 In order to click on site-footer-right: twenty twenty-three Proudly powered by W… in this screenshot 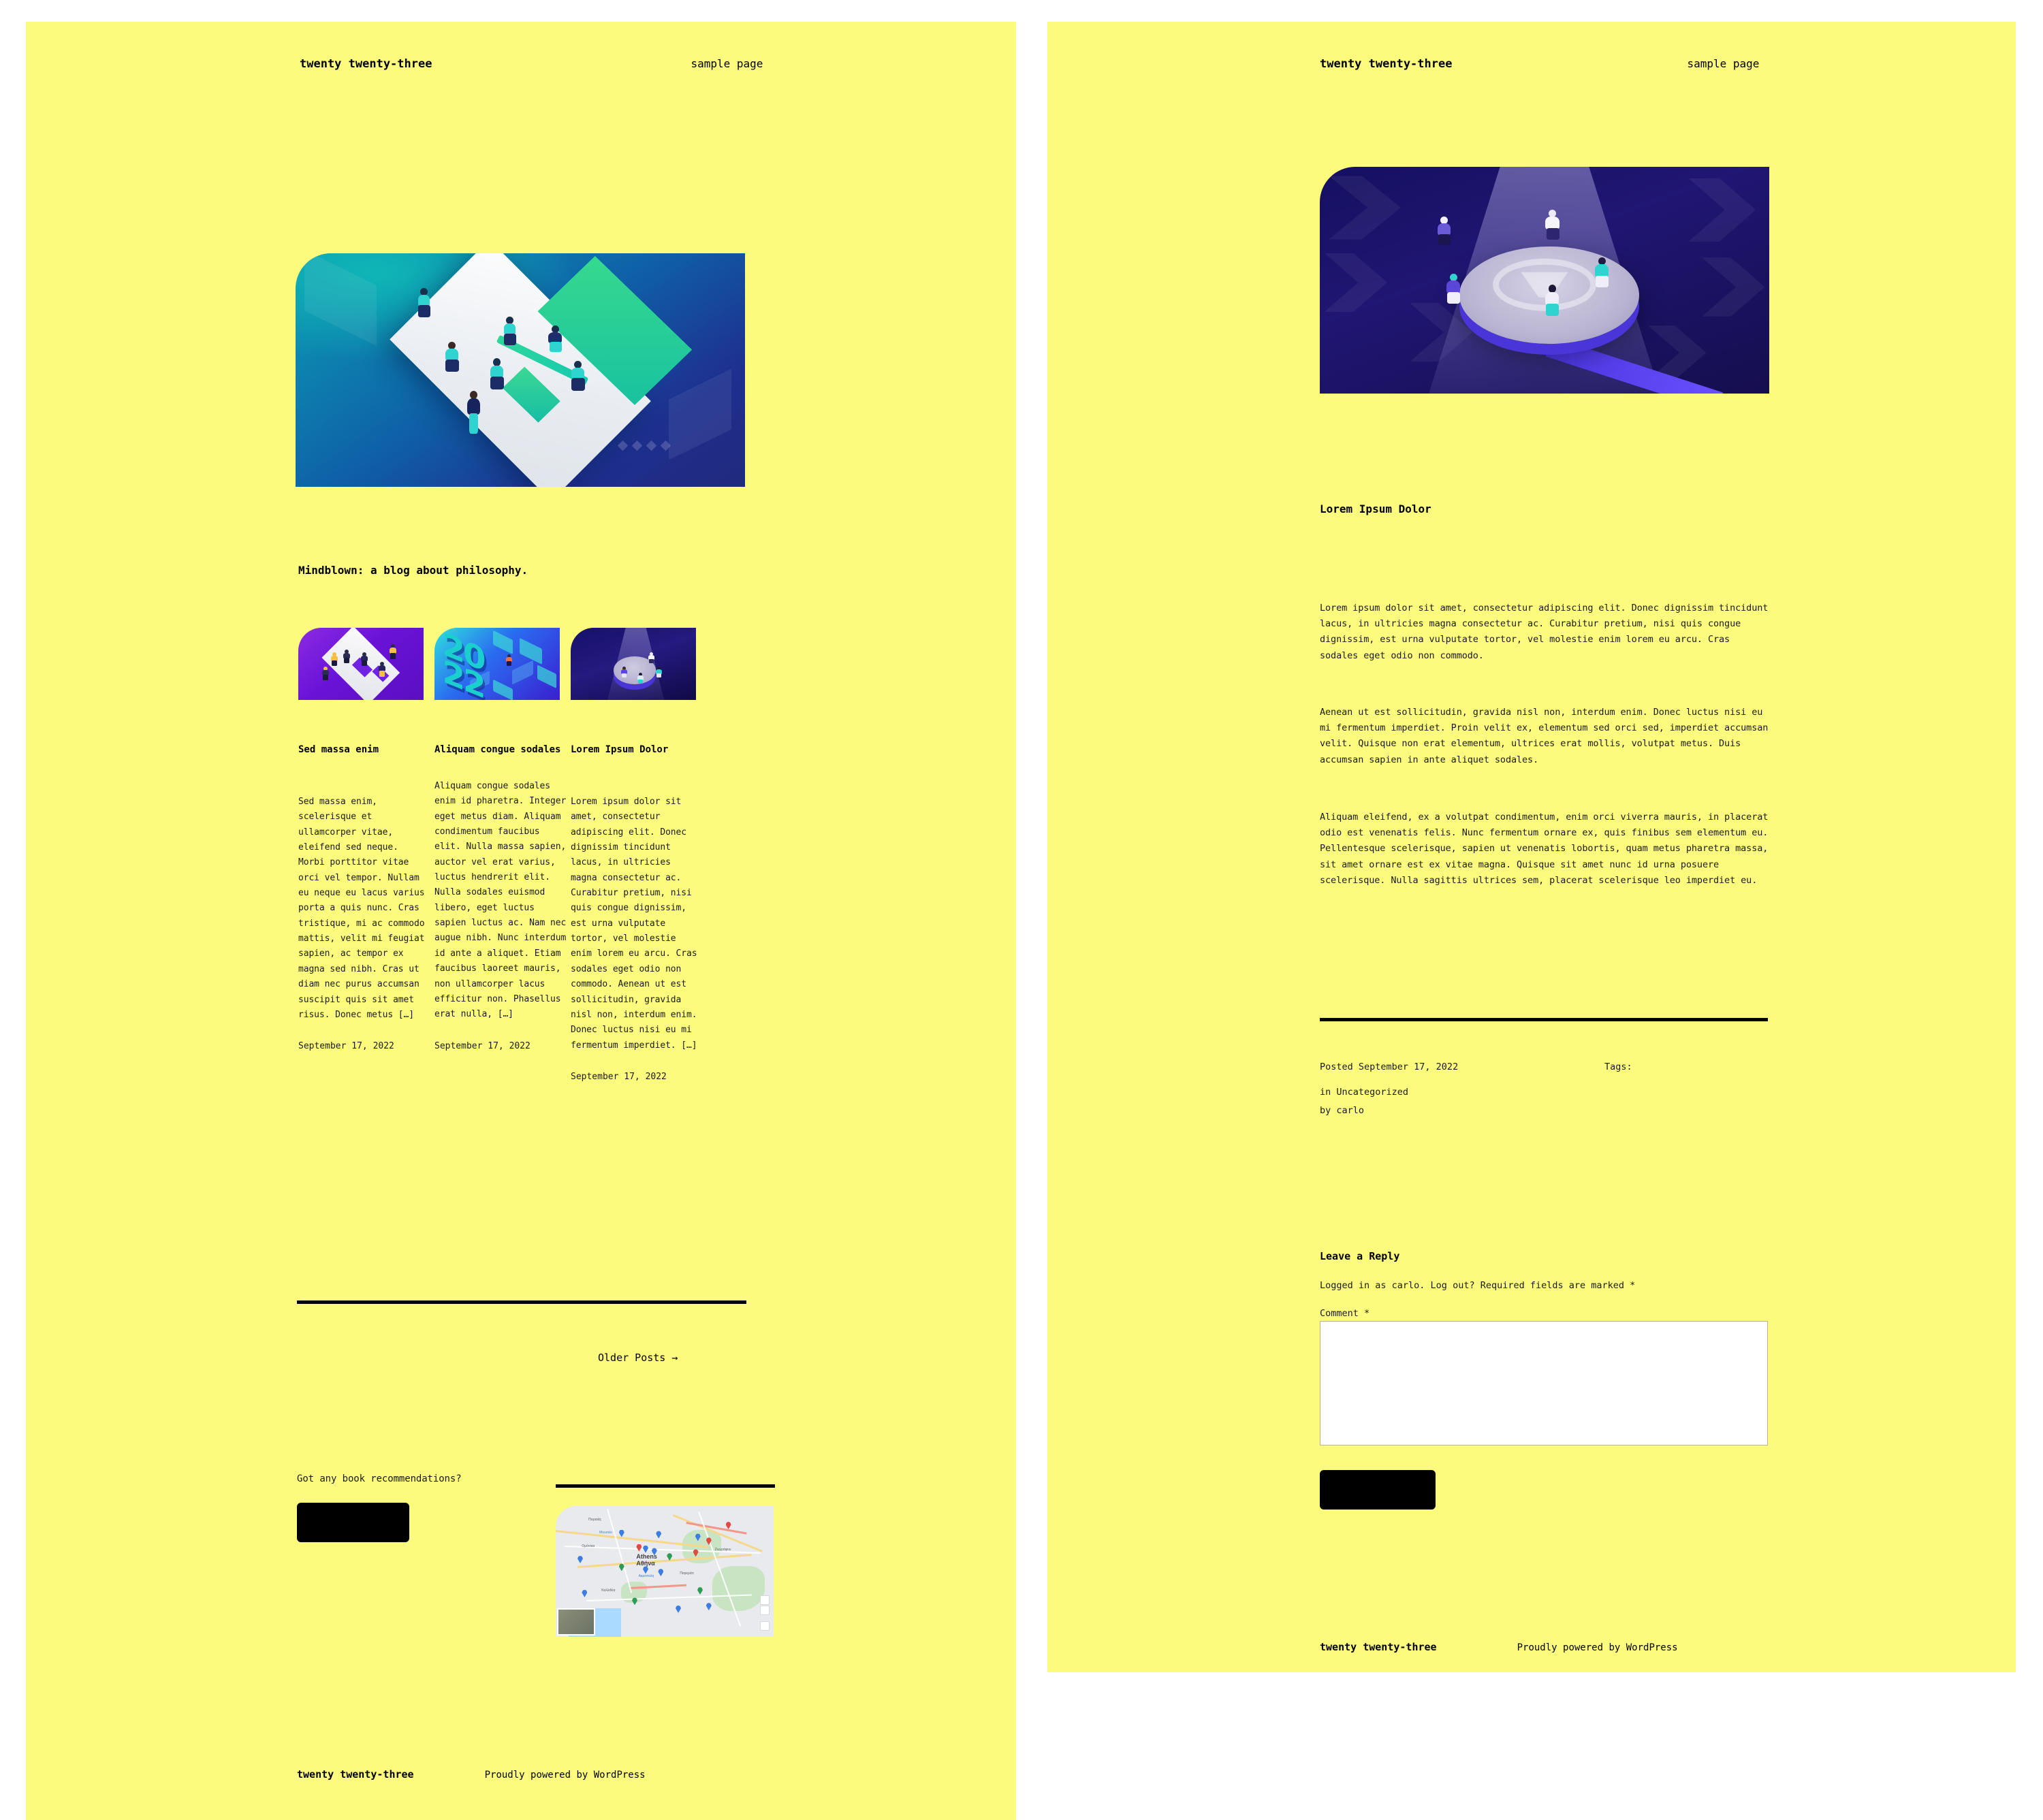, I will do `click(1558, 1647)`.